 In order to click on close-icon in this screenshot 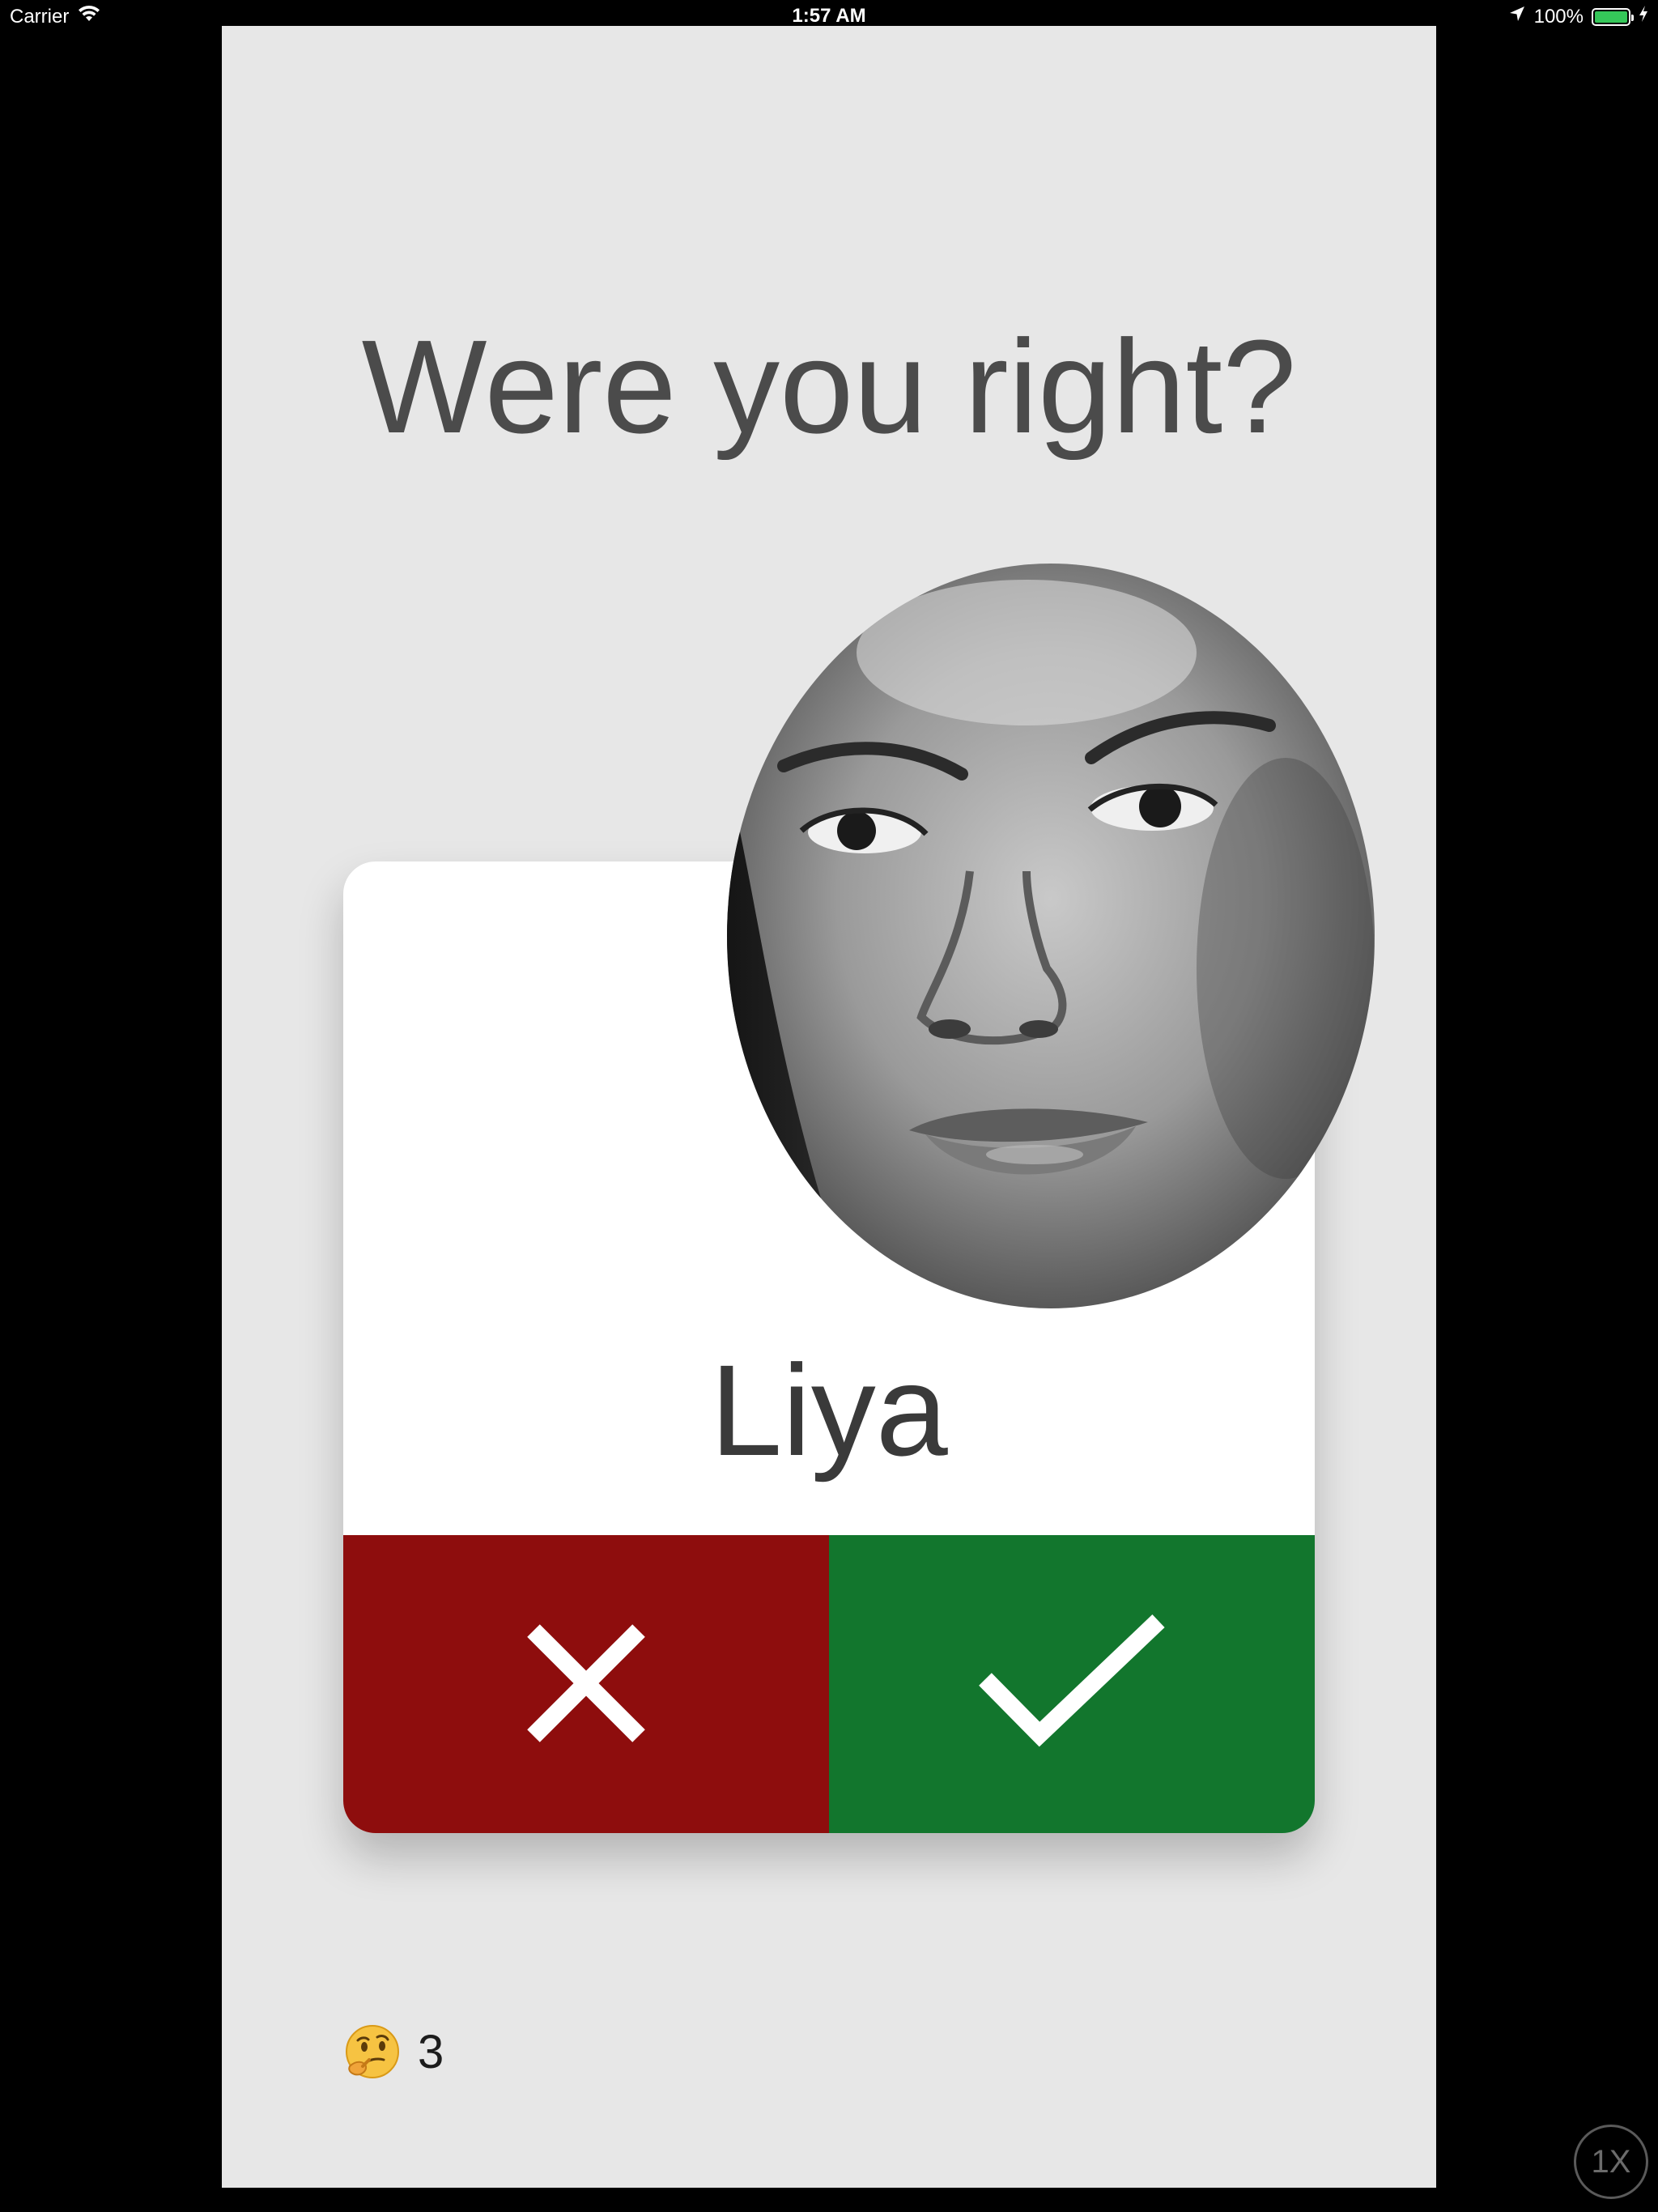, I will do `click(586, 1684)`.